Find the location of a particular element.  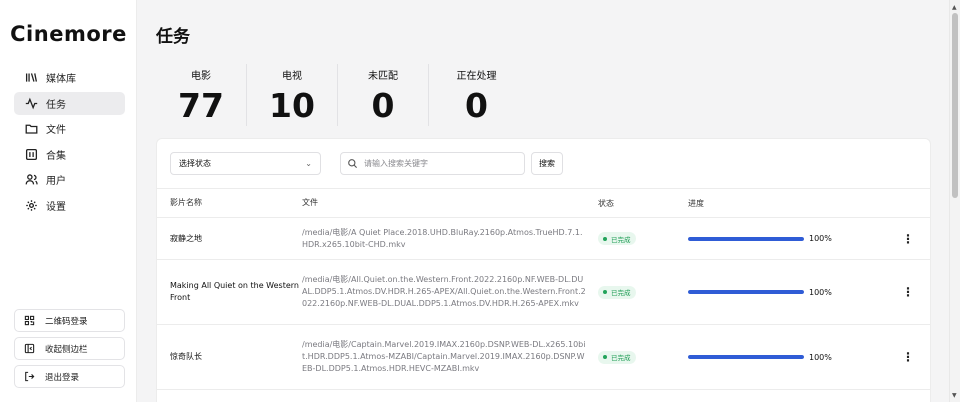

filter-bar: 选择状态 ⌄ 搜索 is located at coordinates (543, 164).